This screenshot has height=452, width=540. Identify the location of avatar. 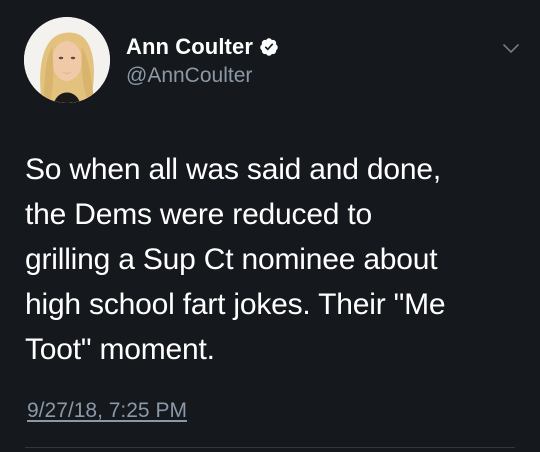
(67, 60).